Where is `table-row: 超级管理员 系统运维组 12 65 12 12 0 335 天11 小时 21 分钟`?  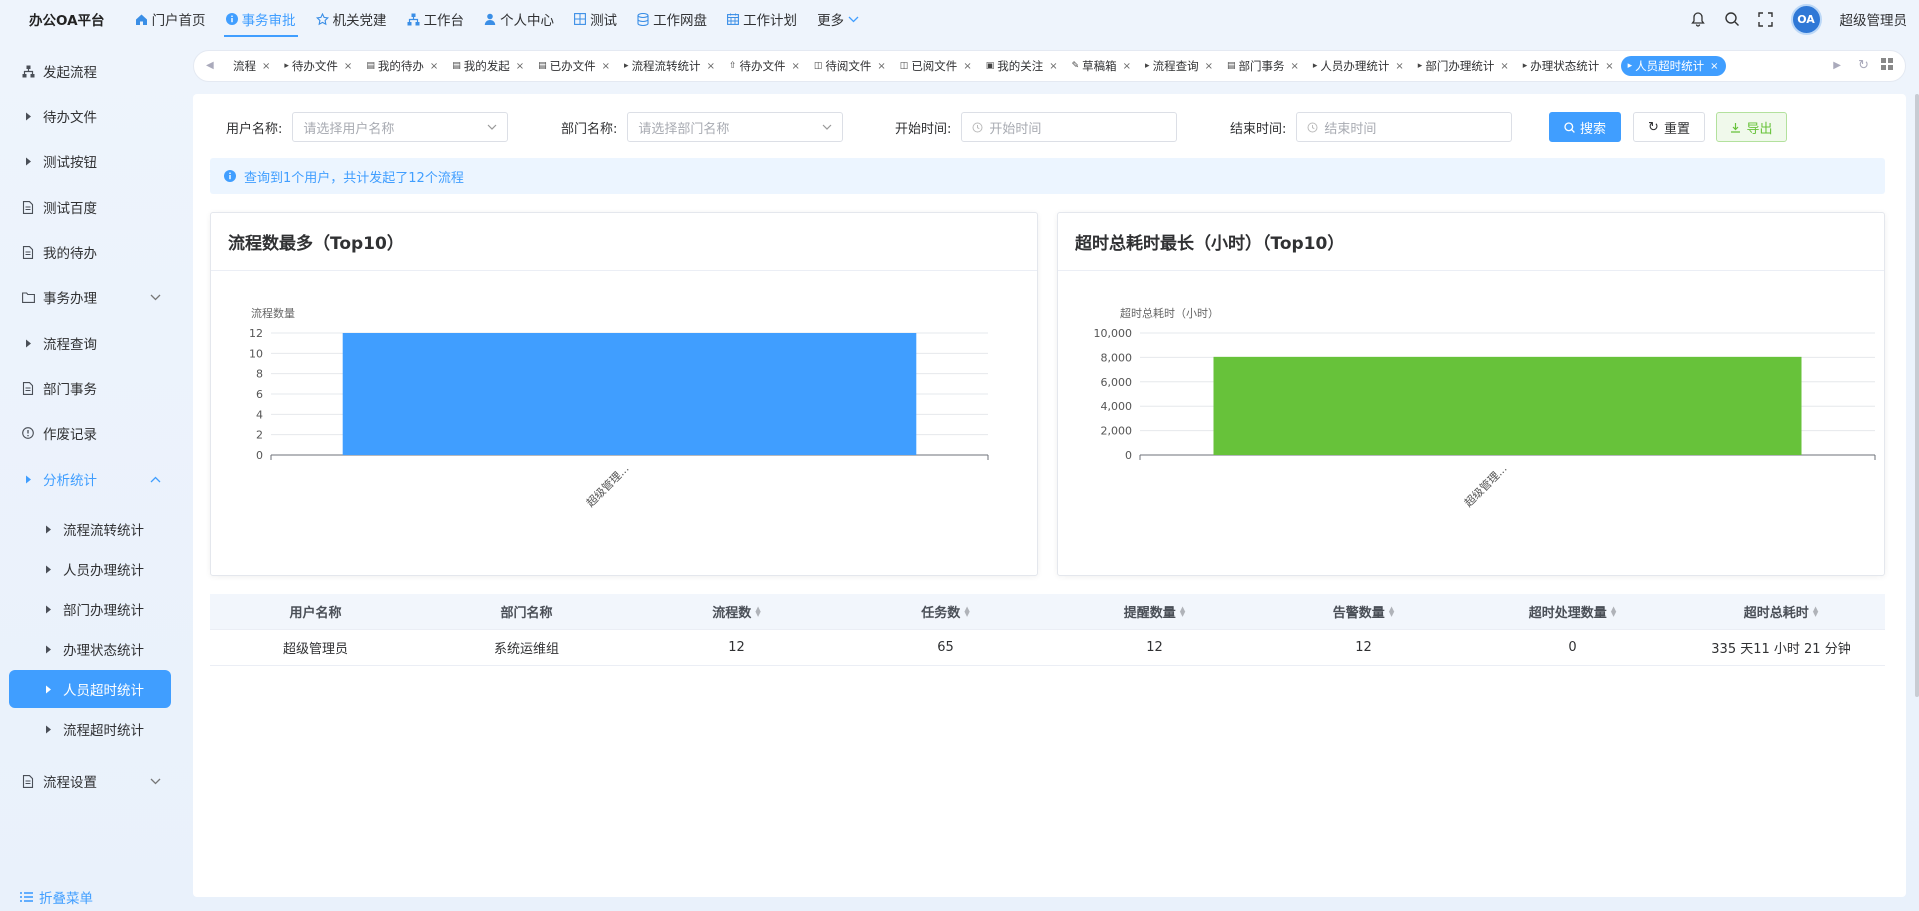 table-row: 超级管理员 系统运维组 12 65 12 12 0 335 天11 小时 21 分钟 is located at coordinates (1047, 648).